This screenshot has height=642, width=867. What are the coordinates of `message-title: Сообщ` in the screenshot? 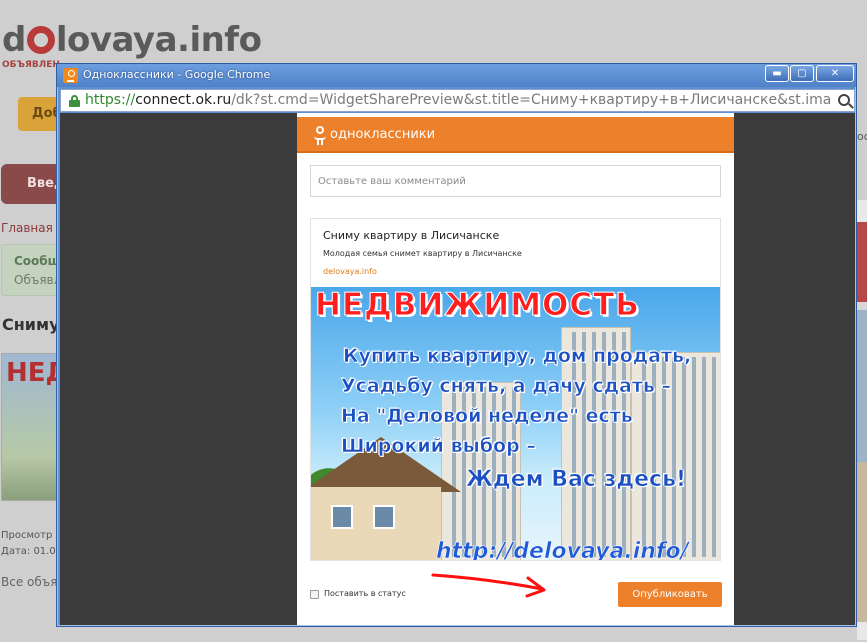 It's located at (37, 261).